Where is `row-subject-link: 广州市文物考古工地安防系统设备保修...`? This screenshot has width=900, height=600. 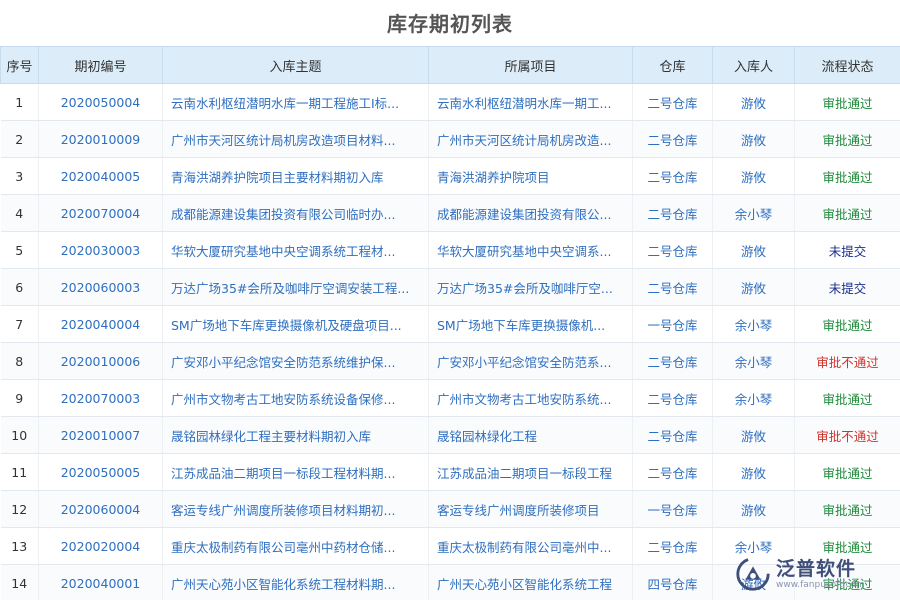 row-subject-link: 广州市文物考古工地安防系统设备保修... is located at coordinates (296, 398).